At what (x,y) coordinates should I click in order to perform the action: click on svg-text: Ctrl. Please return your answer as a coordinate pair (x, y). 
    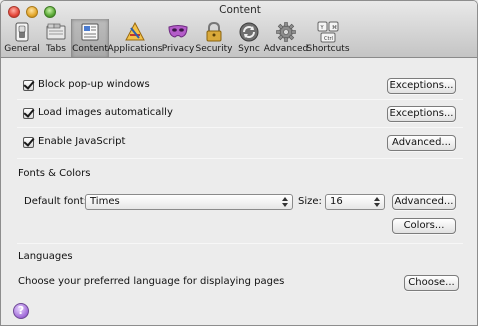
    Looking at the image, I should click on (328, 39).